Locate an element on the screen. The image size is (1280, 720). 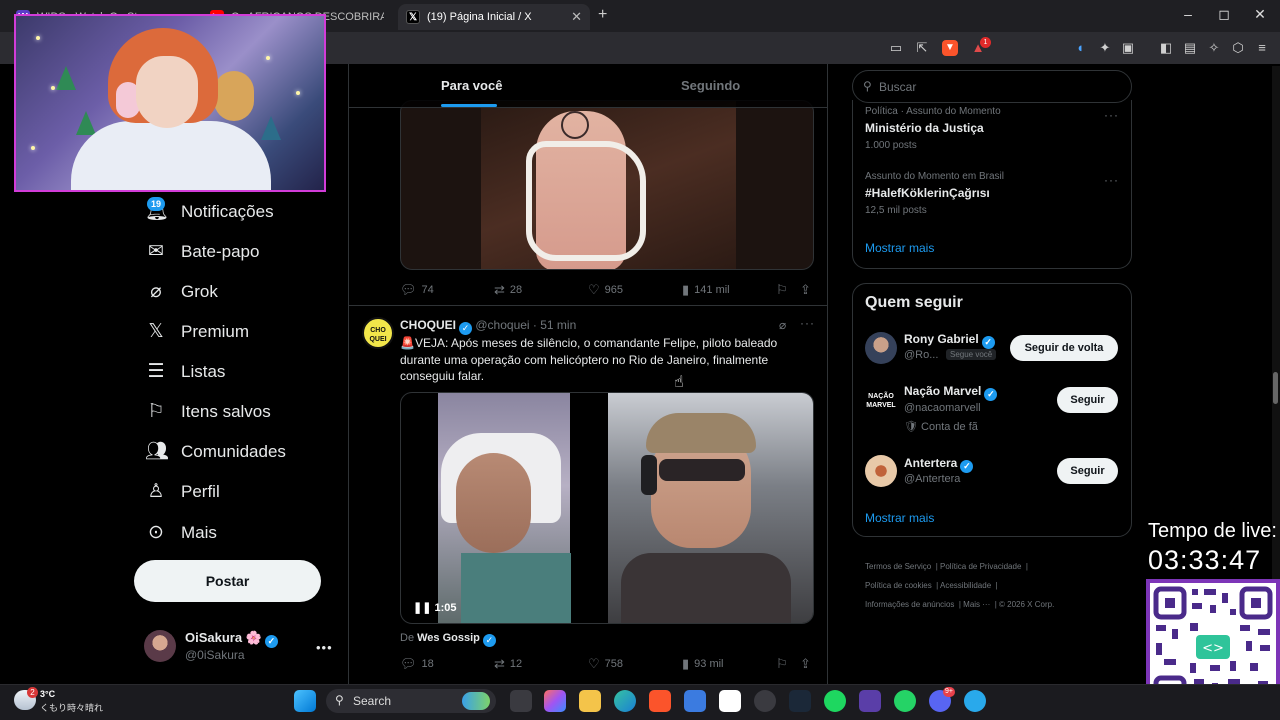
footer-link: Política de Privacidade is located at coordinates (980, 566).